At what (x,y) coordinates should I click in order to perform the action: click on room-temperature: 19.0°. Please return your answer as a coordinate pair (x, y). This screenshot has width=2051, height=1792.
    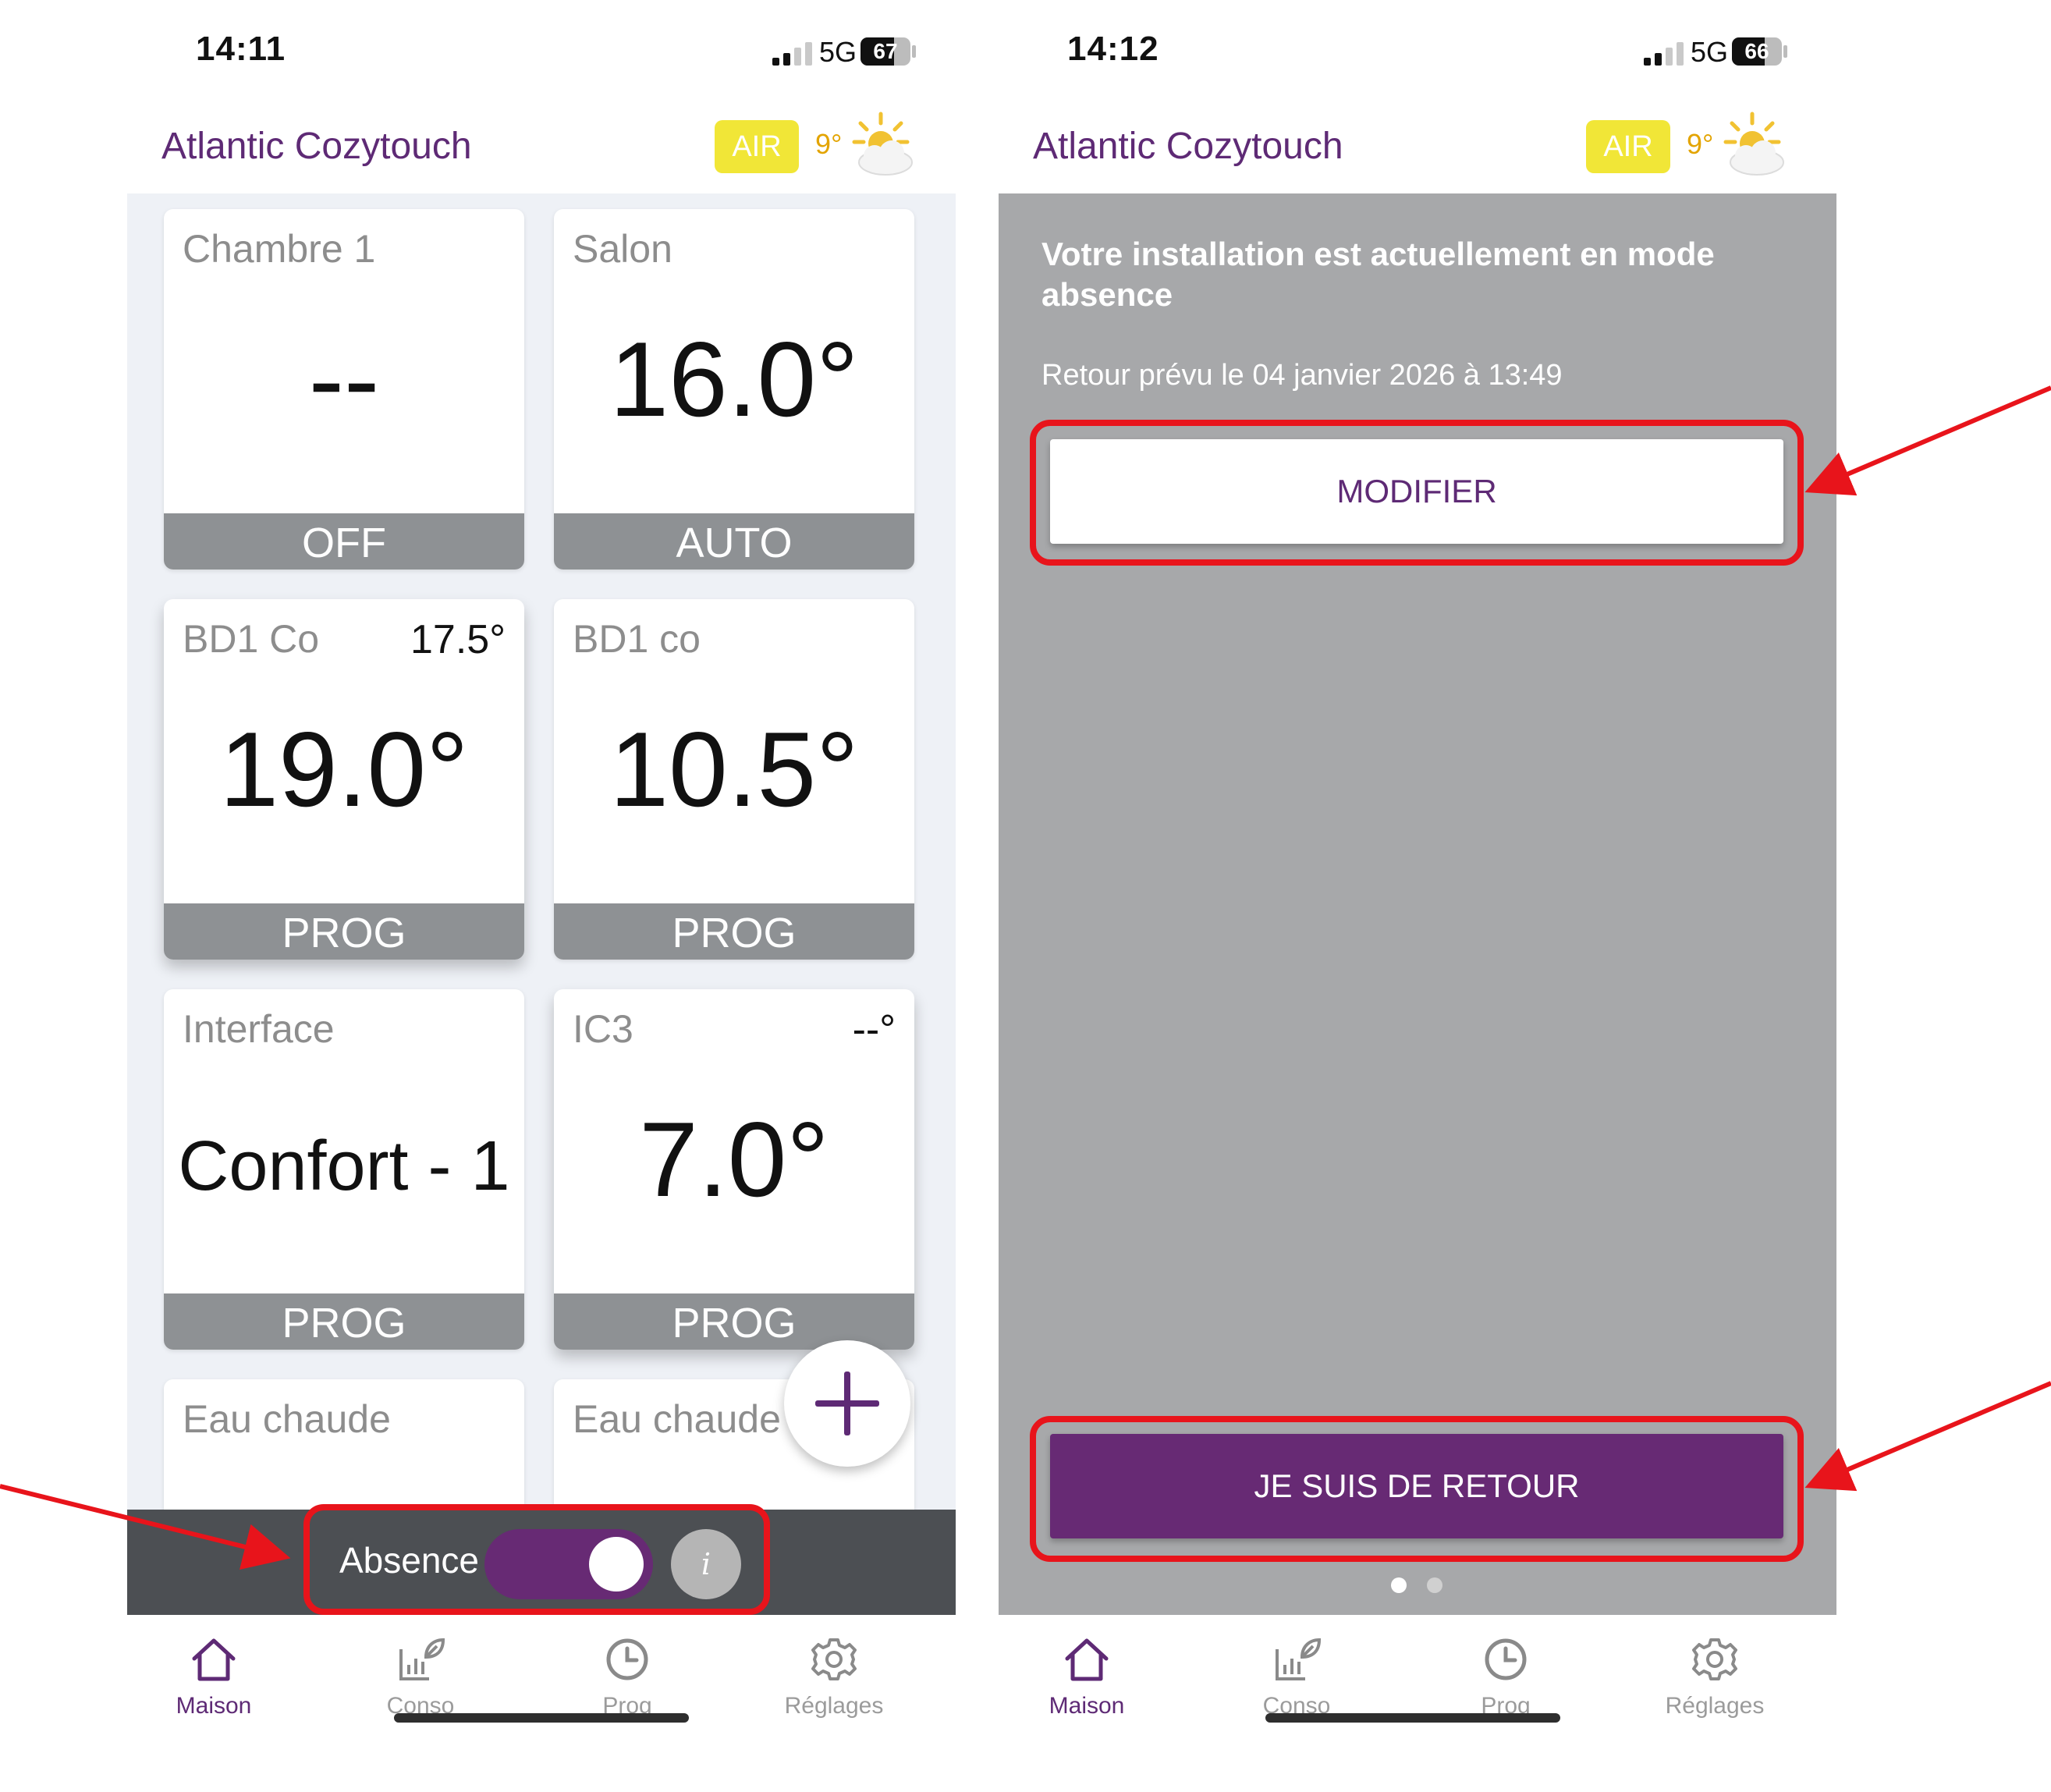
    Looking at the image, I should click on (344, 769).